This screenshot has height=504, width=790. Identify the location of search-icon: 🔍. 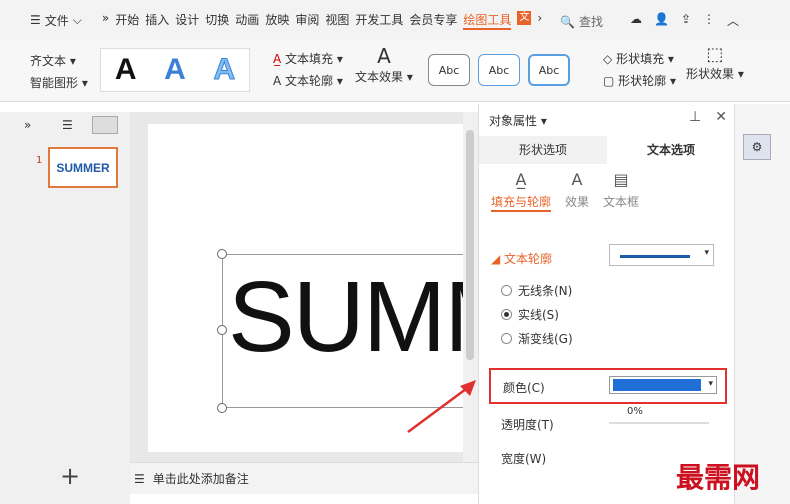
(567, 21).